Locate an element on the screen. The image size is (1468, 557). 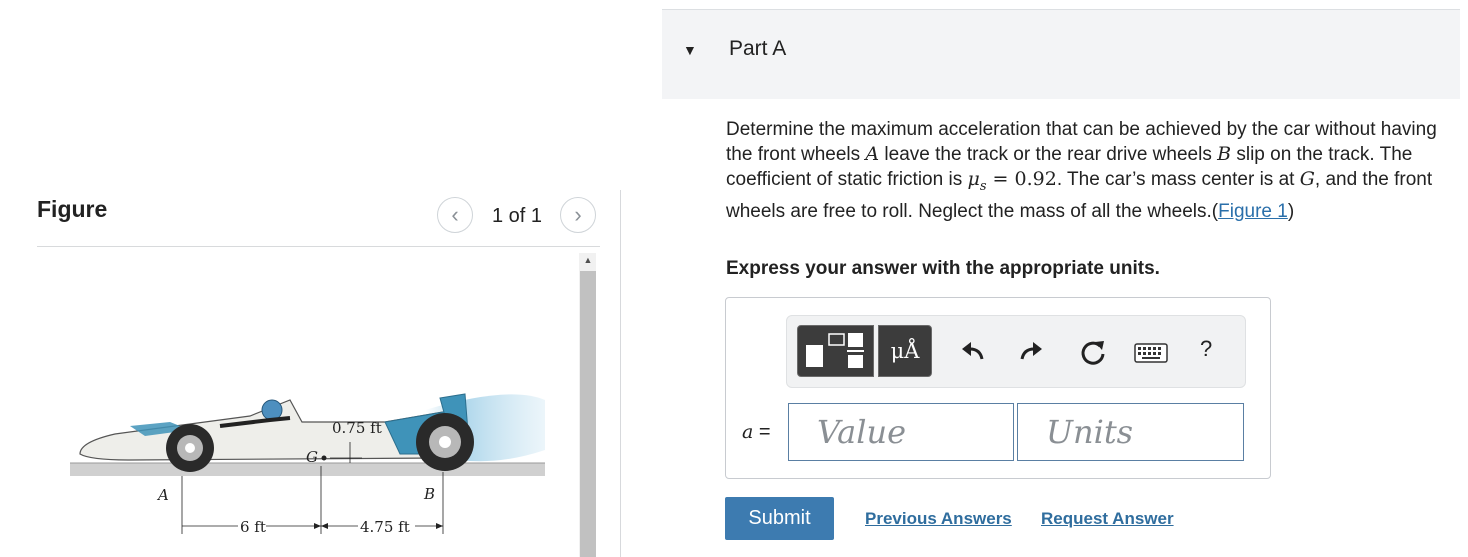
front-wheel-label: A is located at coordinates (162, 495).